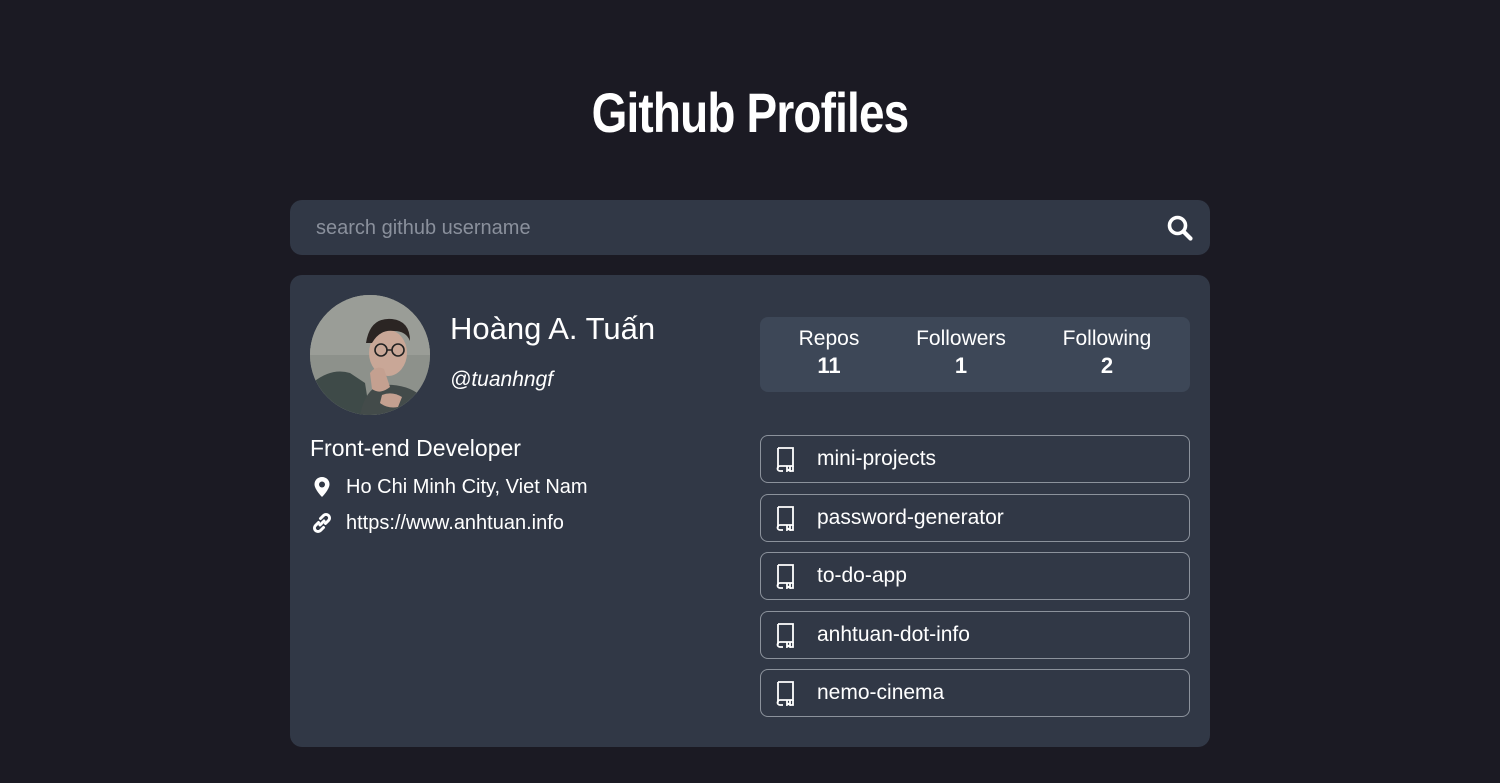 The height and width of the screenshot is (783, 1500). What do you see at coordinates (1107, 352) in the screenshot?
I see `stat-following: Following 2` at bounding box center [1107, 352].